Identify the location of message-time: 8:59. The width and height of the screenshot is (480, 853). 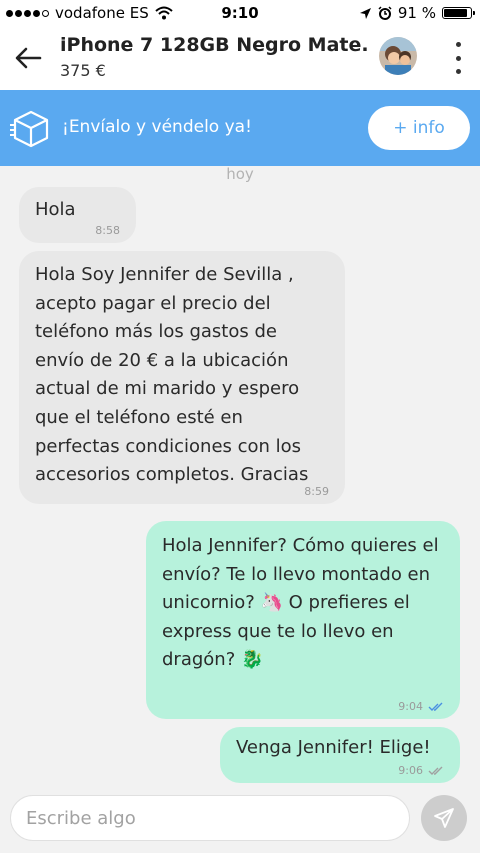
(316, 491).